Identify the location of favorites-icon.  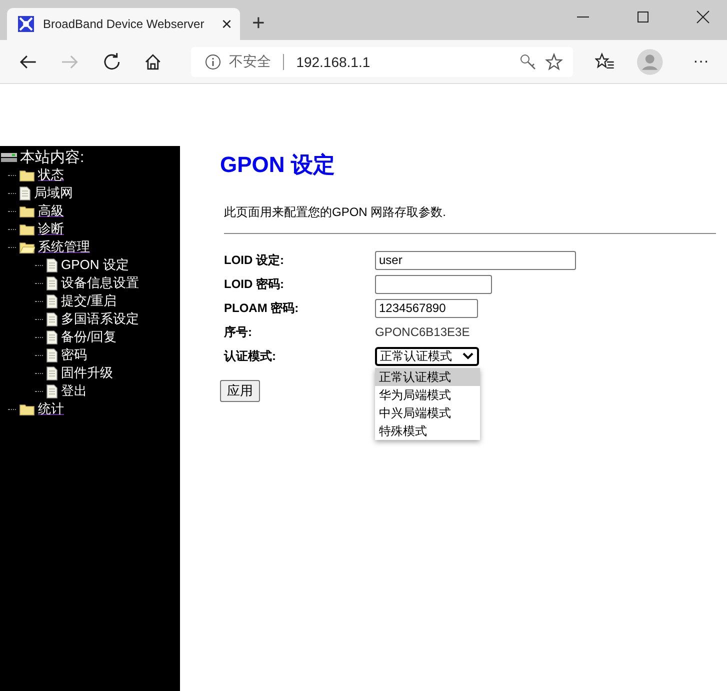
(605, 62).